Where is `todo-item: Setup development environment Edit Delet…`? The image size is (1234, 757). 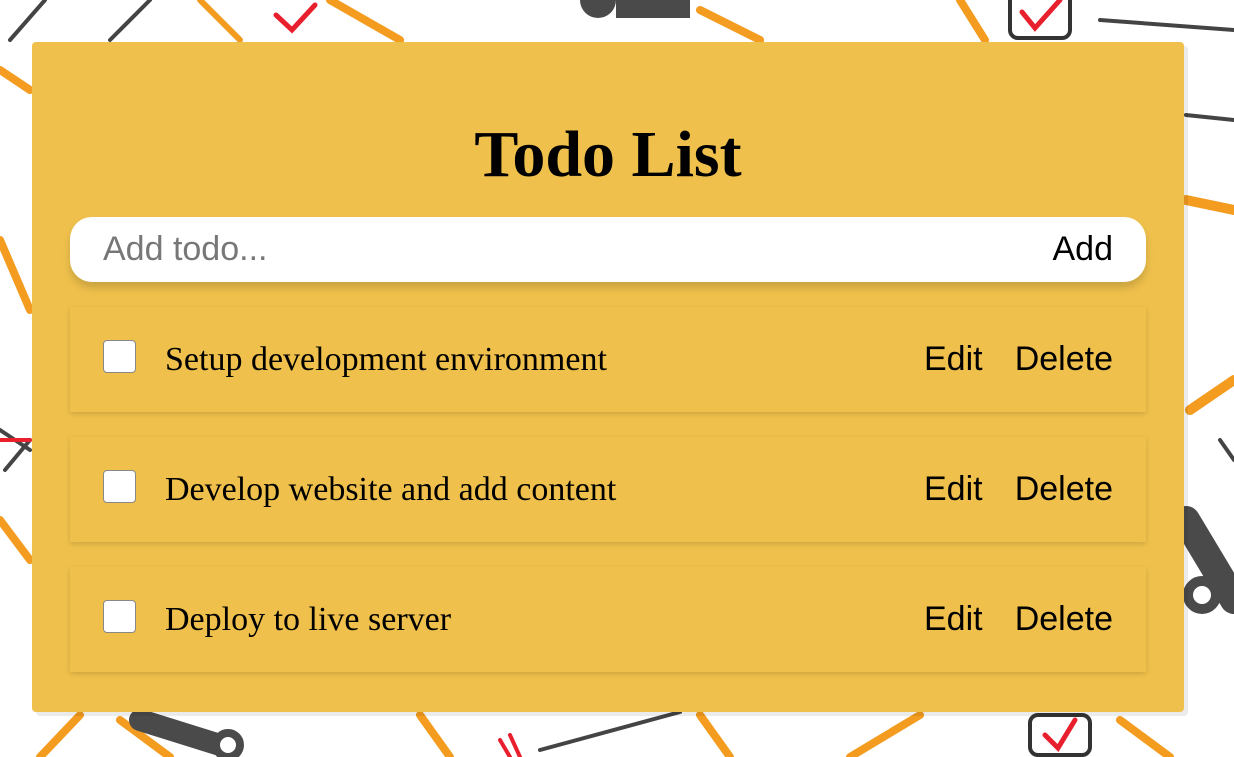 todo-item: Setup development environment Edit Delet… is located at coordinates (608, 359).